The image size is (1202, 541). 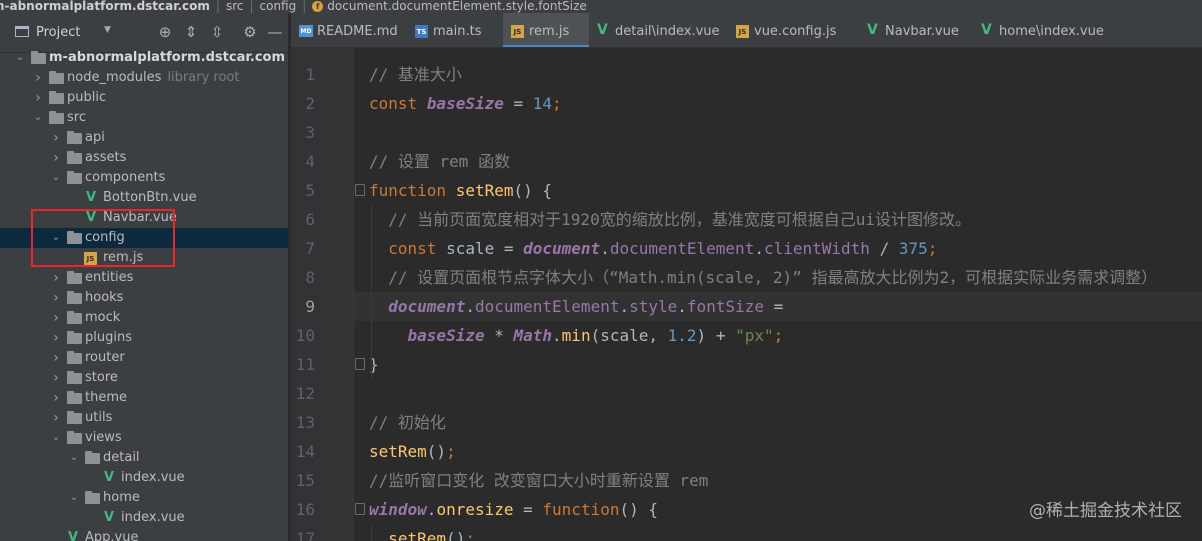 I want to click on tree-folder-detail: ⌄ detail, so click(x=144, y=458).